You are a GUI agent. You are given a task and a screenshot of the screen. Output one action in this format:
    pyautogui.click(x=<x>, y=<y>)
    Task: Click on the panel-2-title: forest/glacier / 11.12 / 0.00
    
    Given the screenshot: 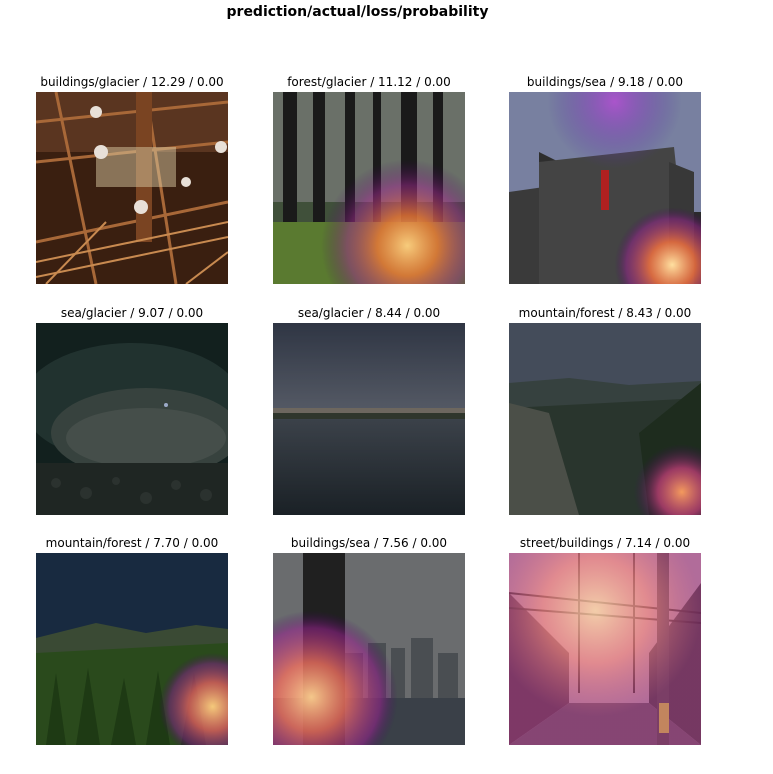 What is the action you would take?
    pyautogui.click(x=369, y=82)
    